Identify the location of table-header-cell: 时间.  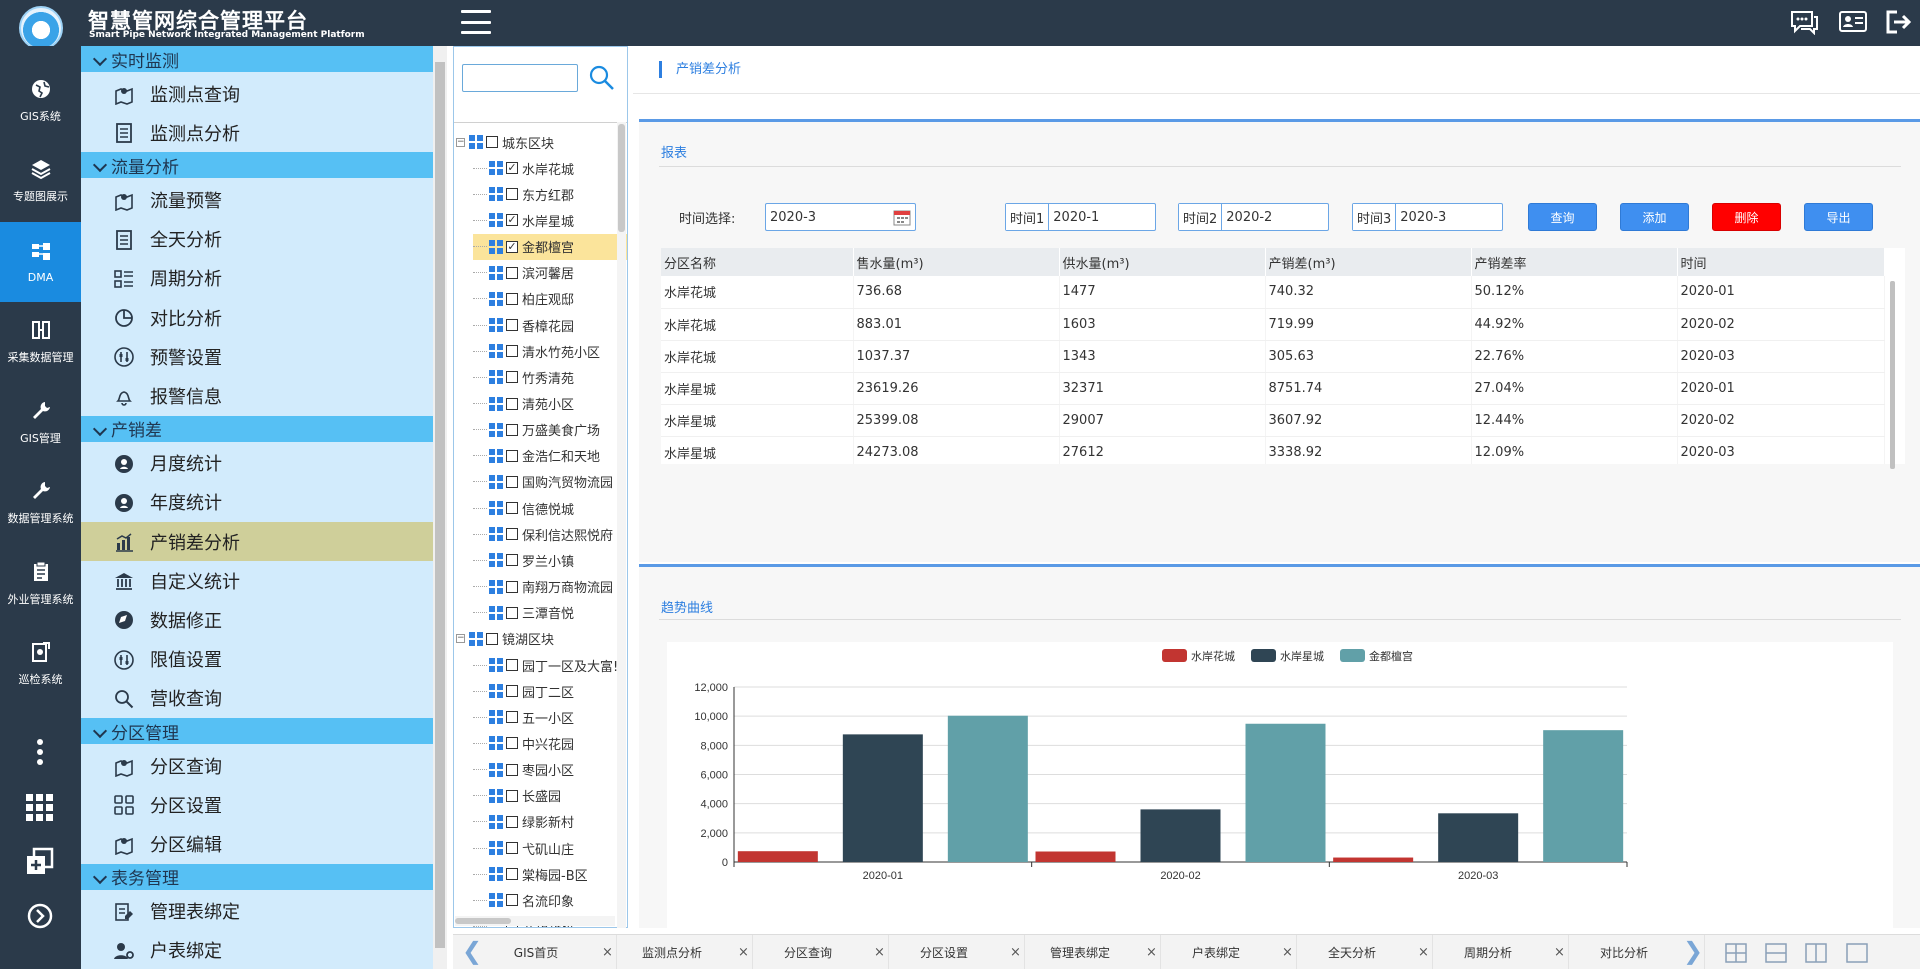
(1781, 262).